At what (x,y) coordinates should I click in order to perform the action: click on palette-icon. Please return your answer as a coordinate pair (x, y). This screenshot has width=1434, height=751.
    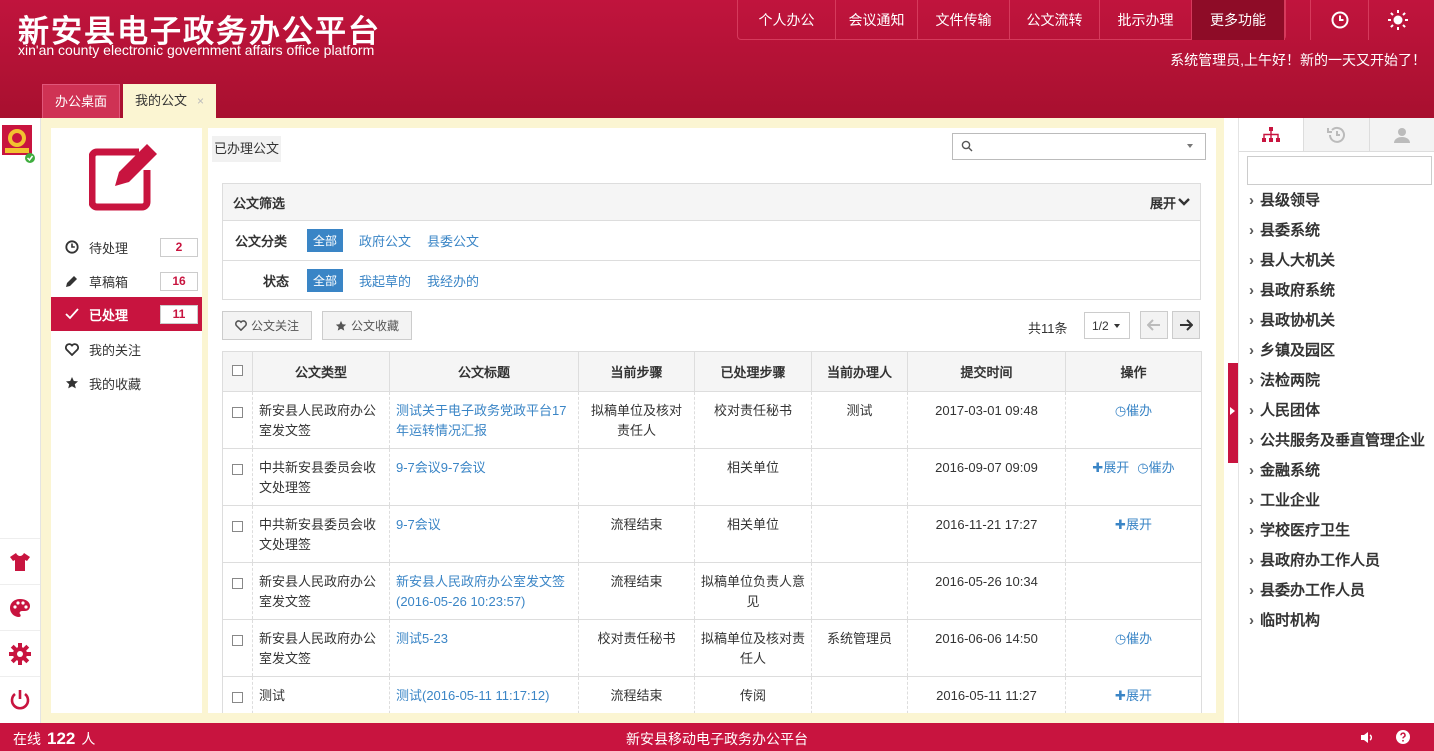
    Looking at the image, I should click on (20, 607).